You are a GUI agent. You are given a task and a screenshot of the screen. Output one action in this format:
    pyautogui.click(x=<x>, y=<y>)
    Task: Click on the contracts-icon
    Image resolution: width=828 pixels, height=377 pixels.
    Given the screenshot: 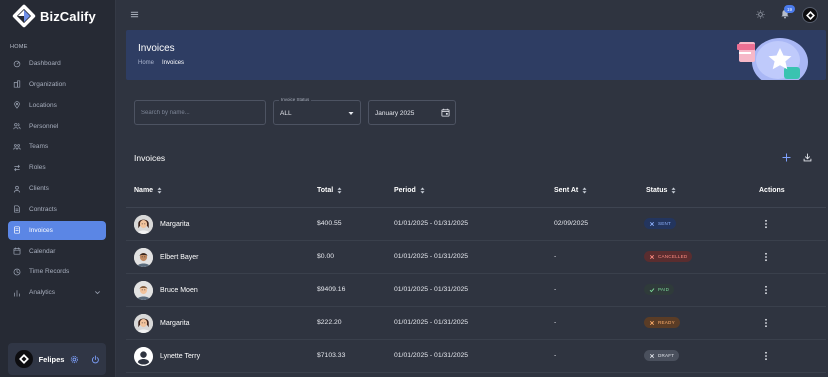 What is the action you would take?
    pyautogui.click(x=17, y=209)
    